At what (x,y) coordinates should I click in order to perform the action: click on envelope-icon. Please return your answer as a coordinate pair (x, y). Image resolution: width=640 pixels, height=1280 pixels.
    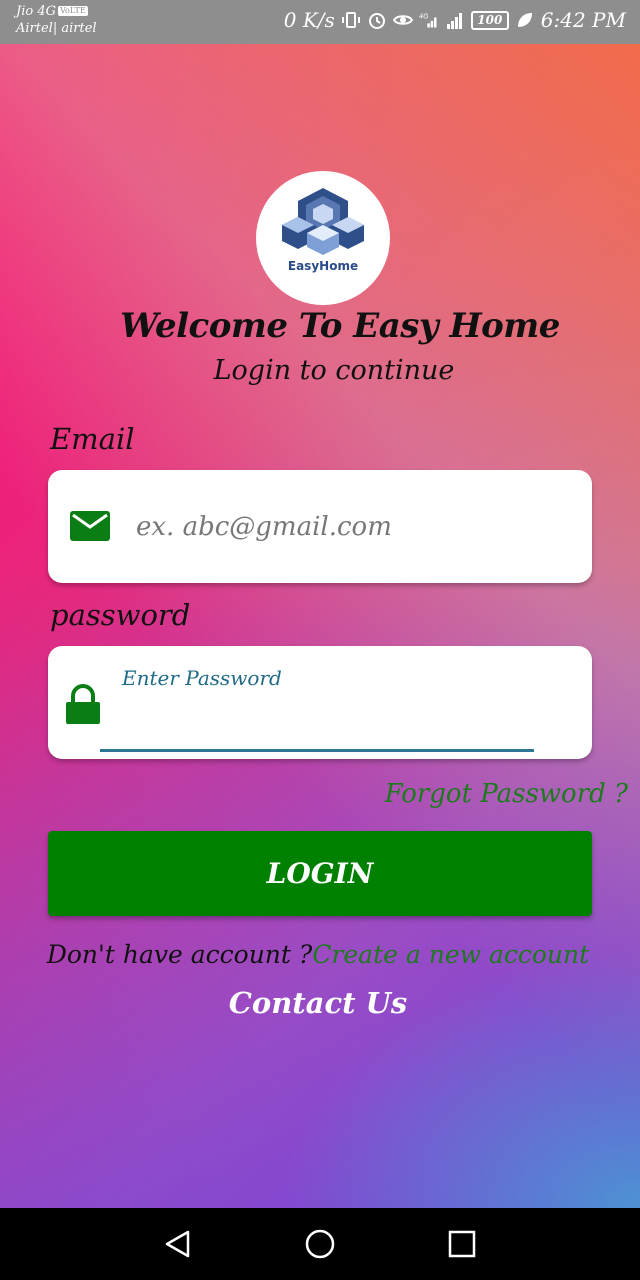
    Looking at the image, I should click on (90, 526).